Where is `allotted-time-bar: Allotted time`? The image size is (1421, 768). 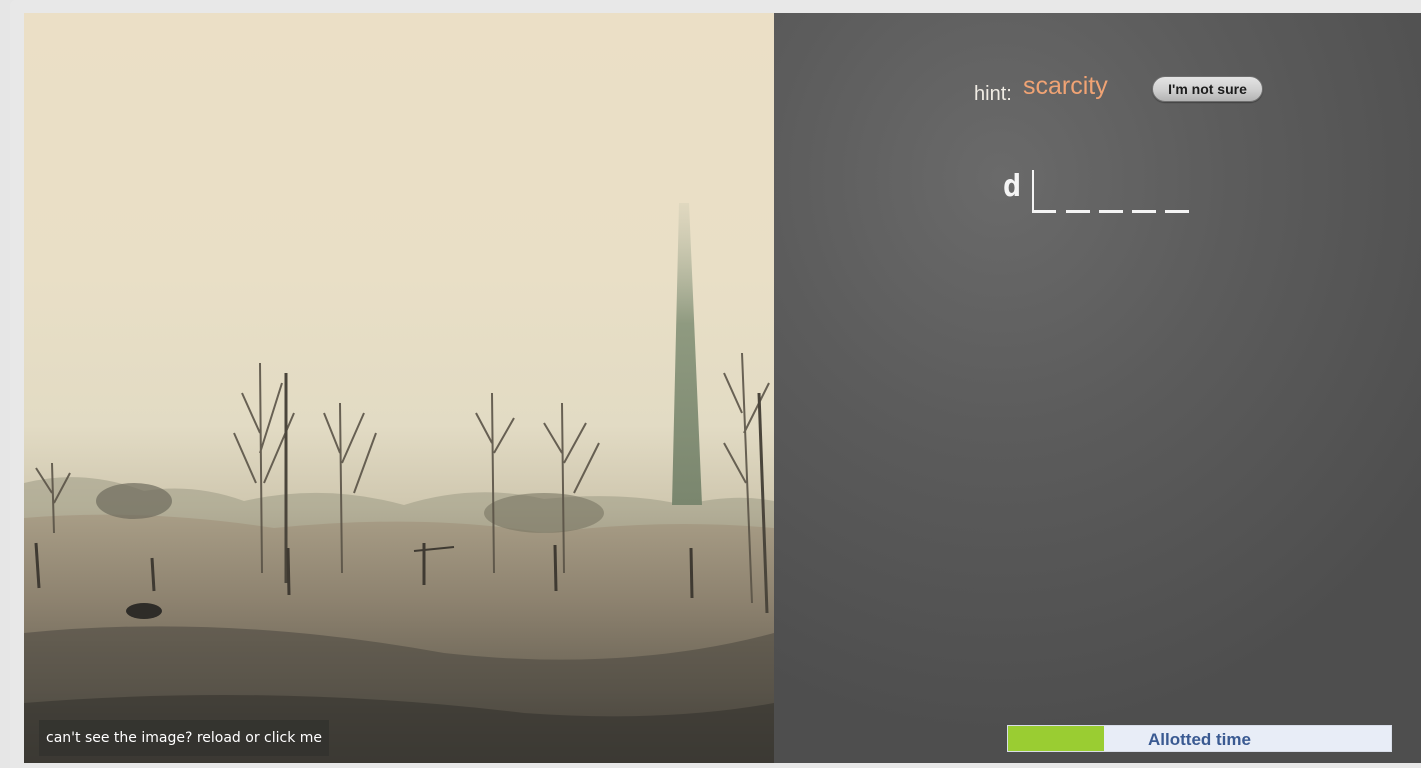
allotted-time-bar: Allotted time is located at coordinates (1199, 738).